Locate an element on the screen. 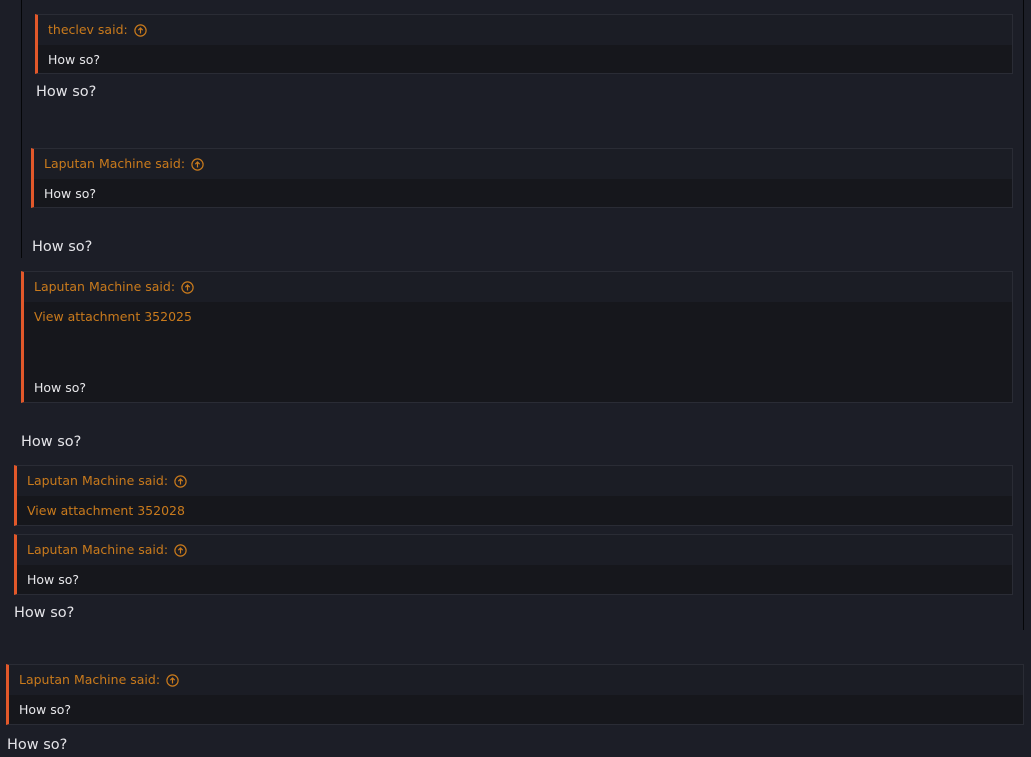 Image resolution: width=1031 pixels, height=757 pixels. attachment-link: View attachment 352025 is located at coordinates (518, 317).